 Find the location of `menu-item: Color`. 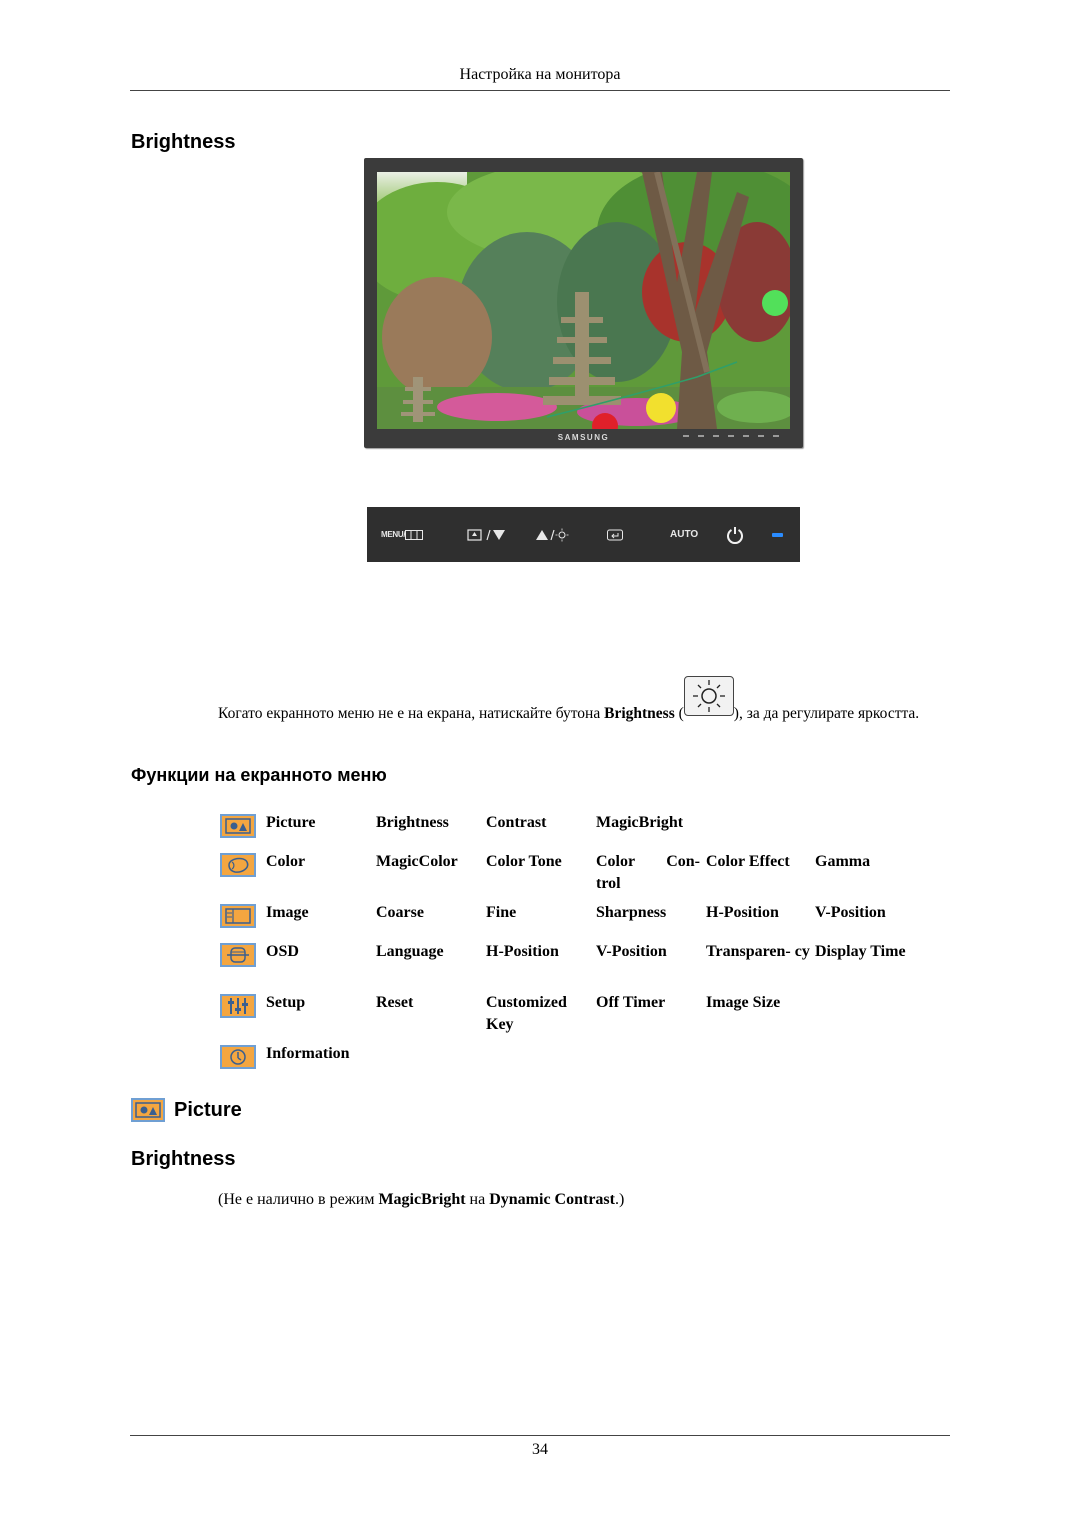

menu-item: Color is located at coordinates (320, 862).